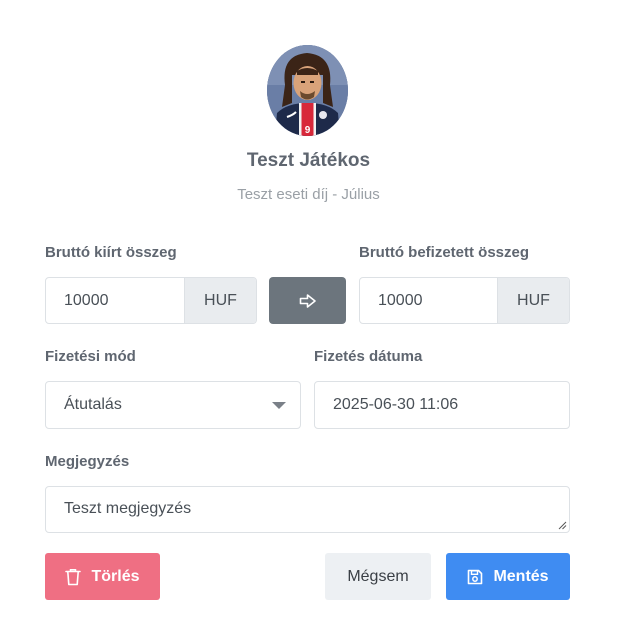 The height and width of the screenshot is (635, 617). I want to click on gross-paid-input-group: 10000 HUF, so click(464, 300).